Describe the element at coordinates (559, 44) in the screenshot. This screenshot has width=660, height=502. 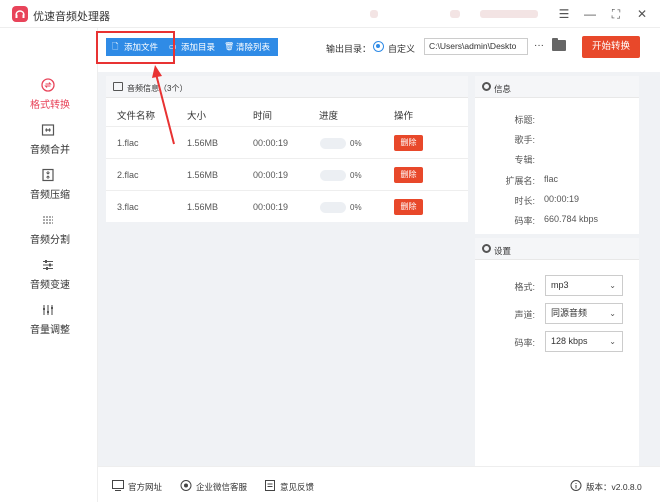
I see `open-folder-icon` at that location.